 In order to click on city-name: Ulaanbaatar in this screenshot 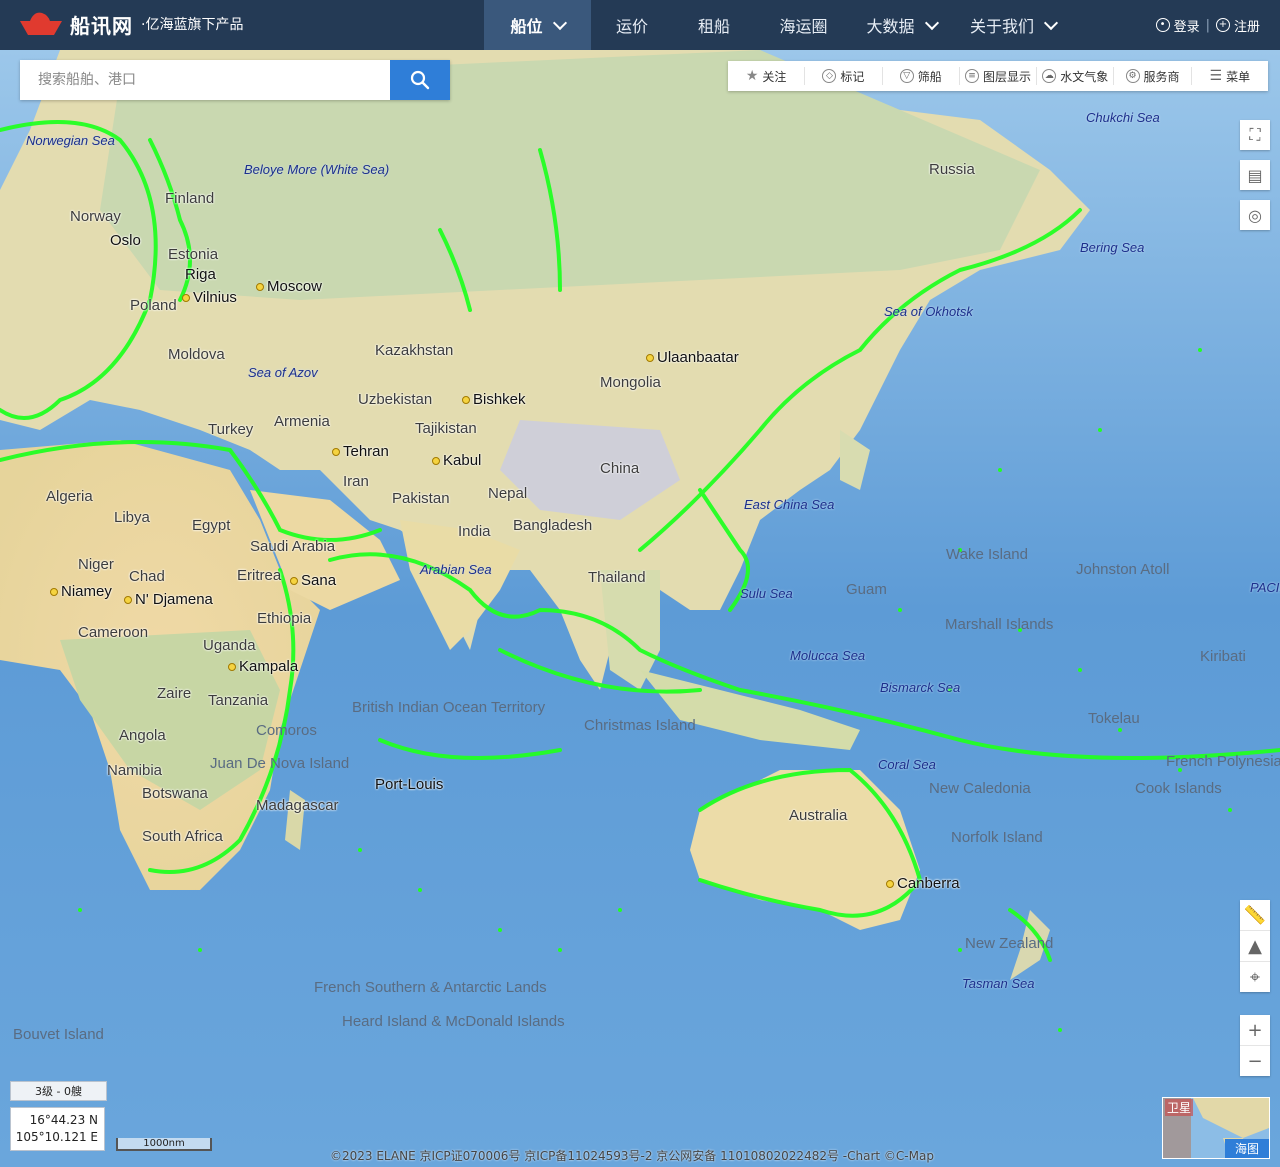, I will do `click(698, 357)`.